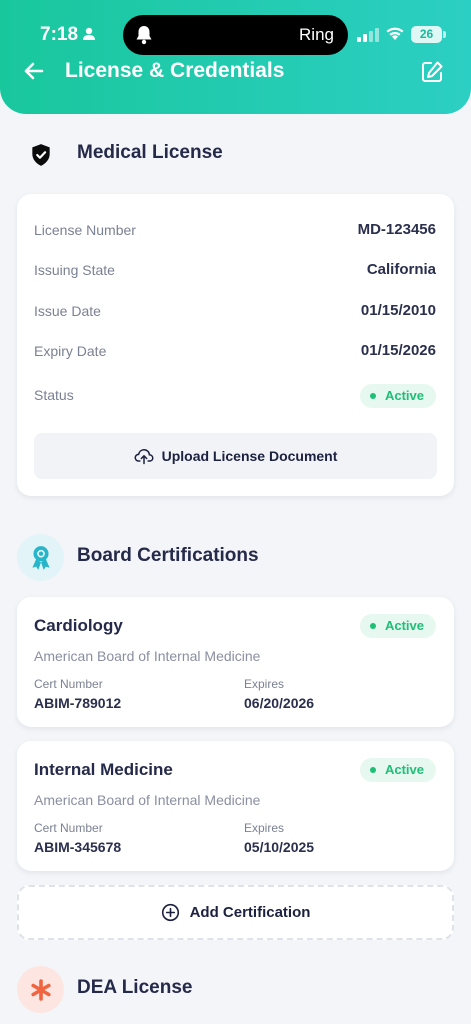  What do you see at coordinates (279, 847) in the screenshot?
I see `cert-expires-value: 05/10/2025` at bounding box center [279, 847].